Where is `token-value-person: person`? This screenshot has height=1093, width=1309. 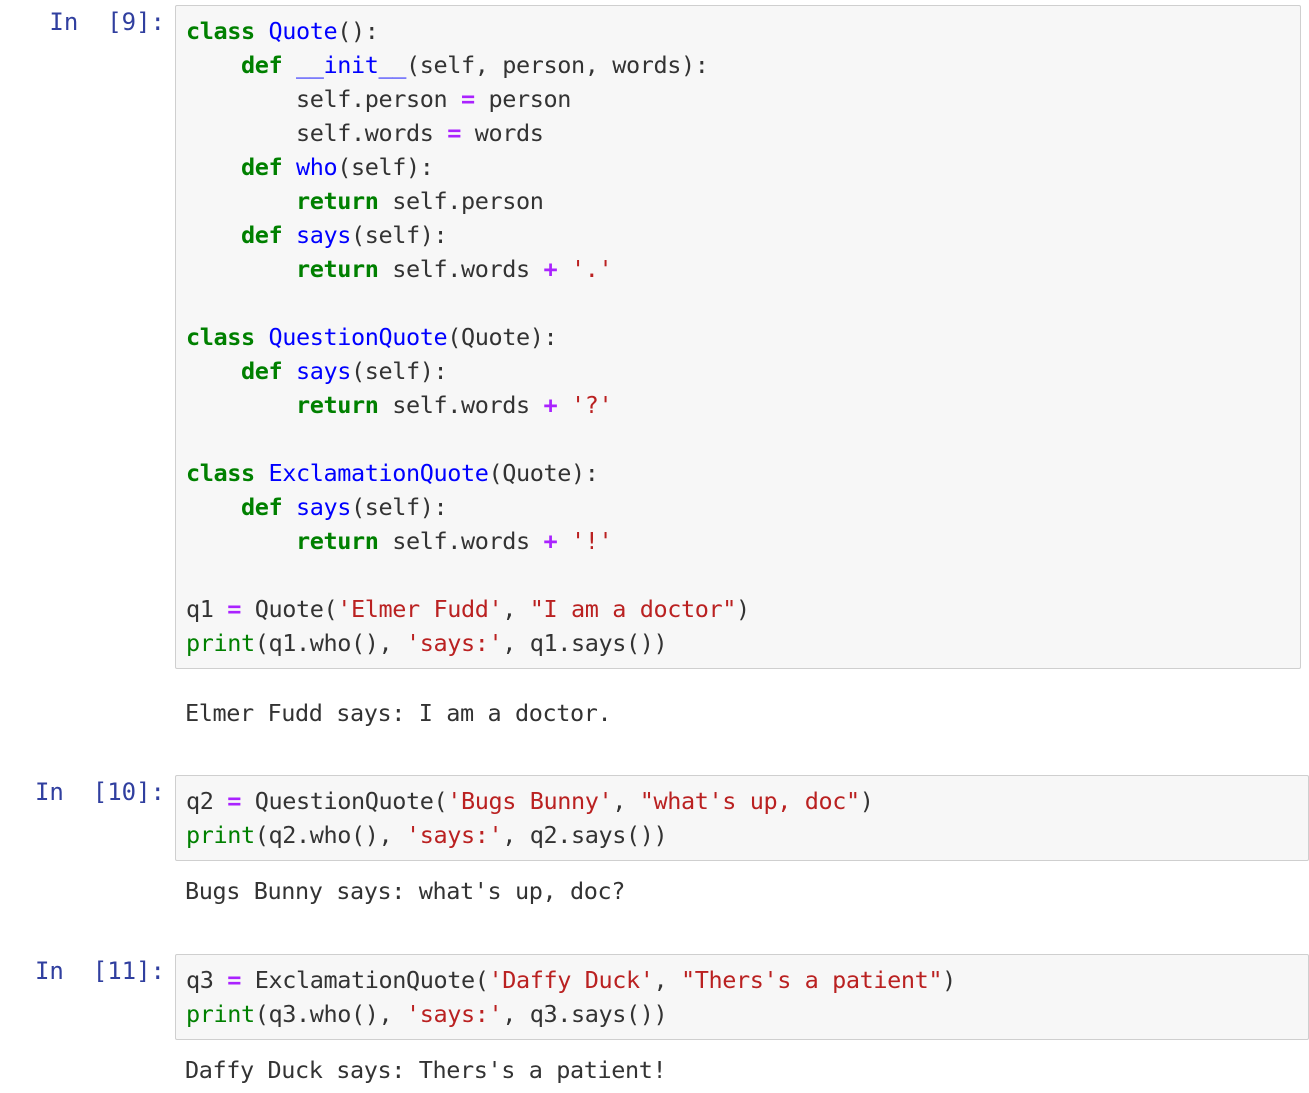 token-value-person: person is located at coordinates (522, 99).